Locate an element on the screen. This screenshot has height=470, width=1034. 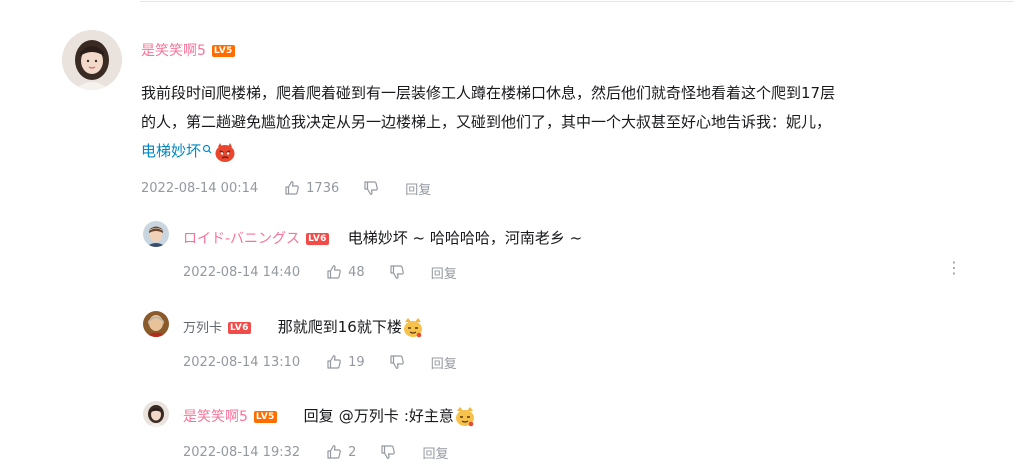
like-count: 48 is located at coordinates (356, 272).